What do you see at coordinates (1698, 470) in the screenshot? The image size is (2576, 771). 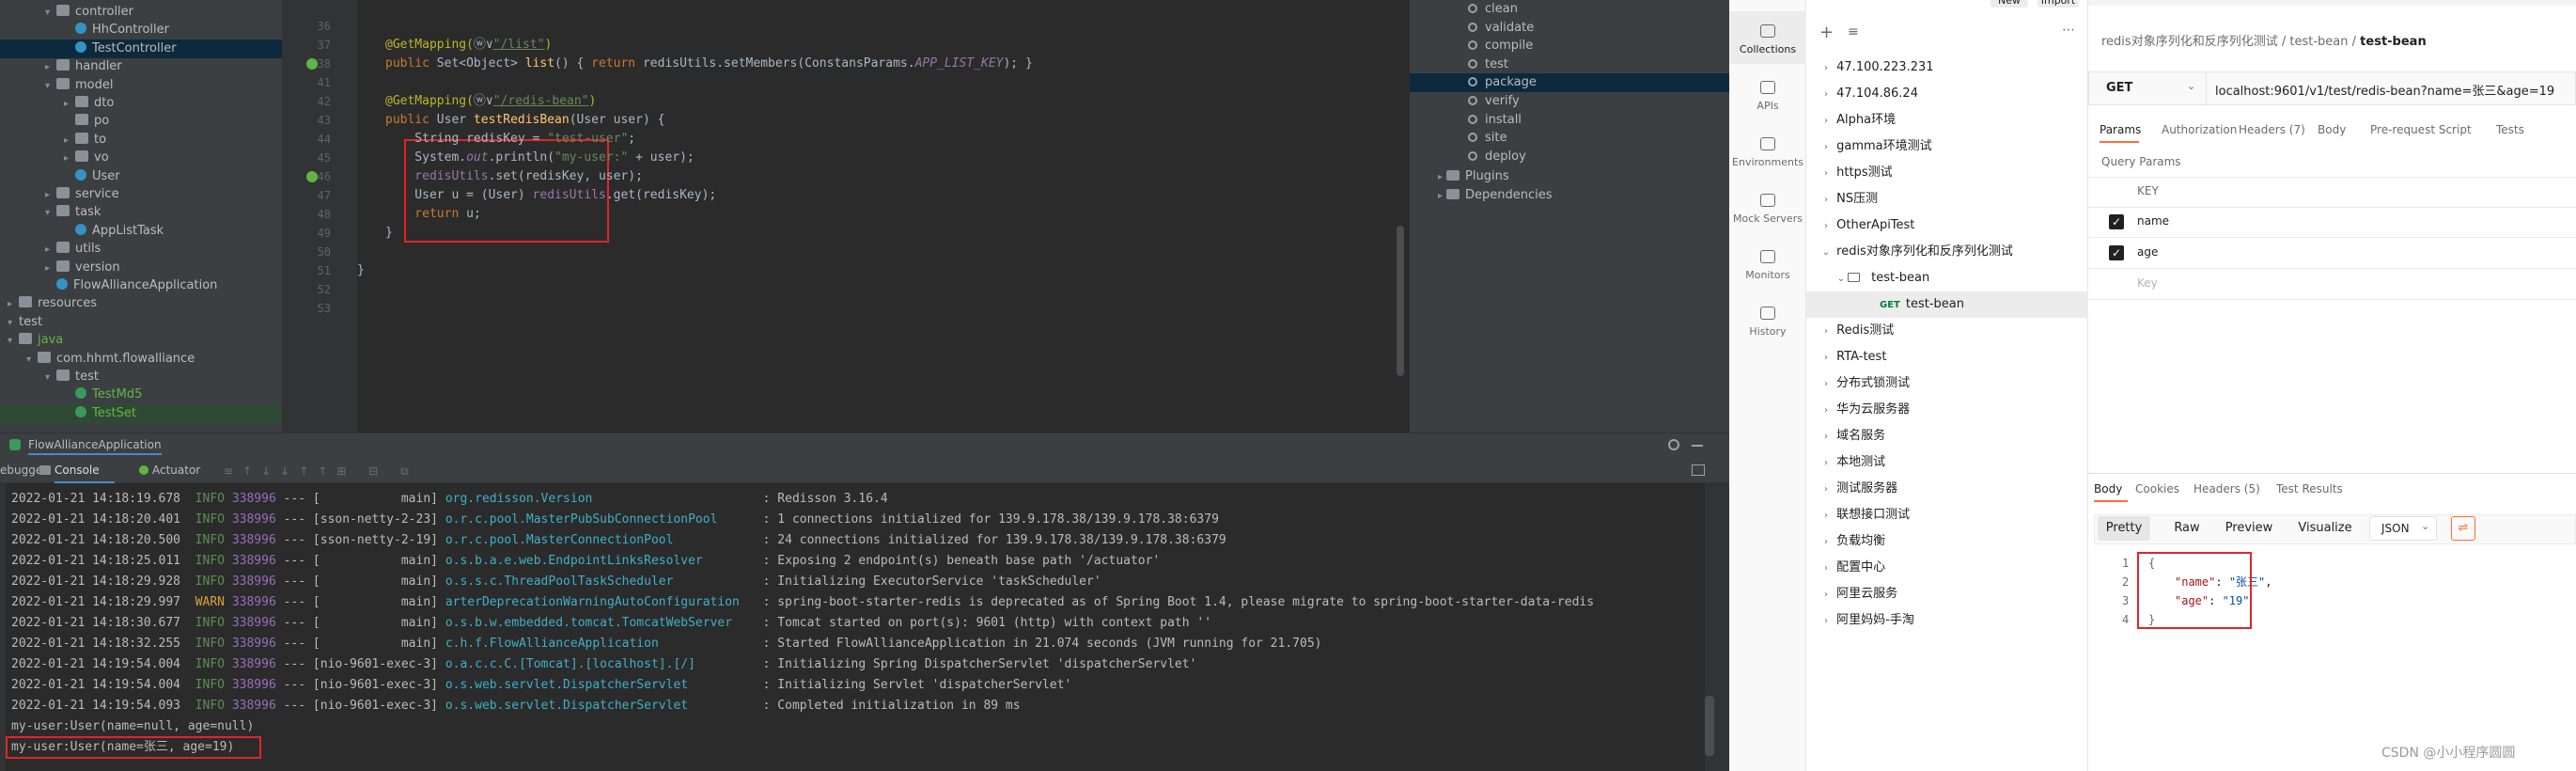 I see `layout-icon` at bounding box center [1698, 470].